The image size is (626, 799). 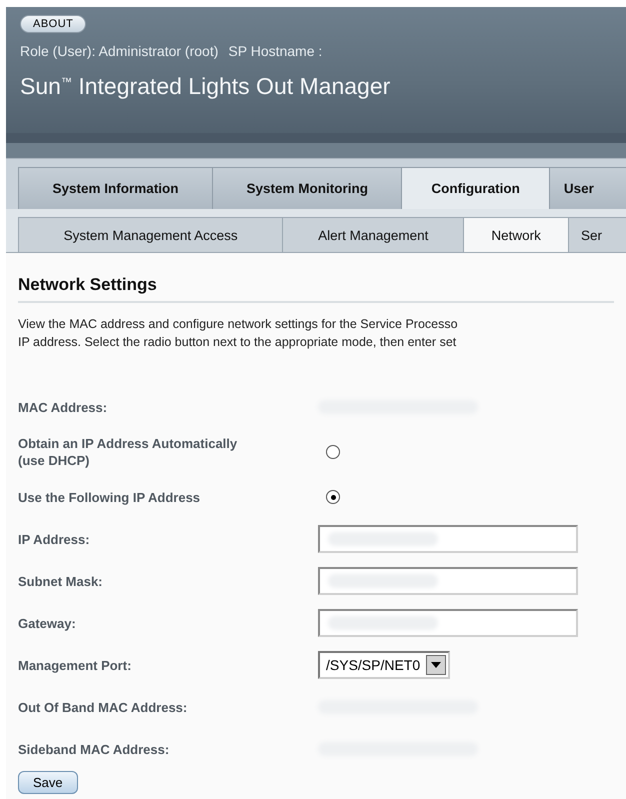 What do you see at coordinates (103, 707) in the screenshot?
I see `field-label: Out Of Band MAC Address:` at bounding box center [103, 707].